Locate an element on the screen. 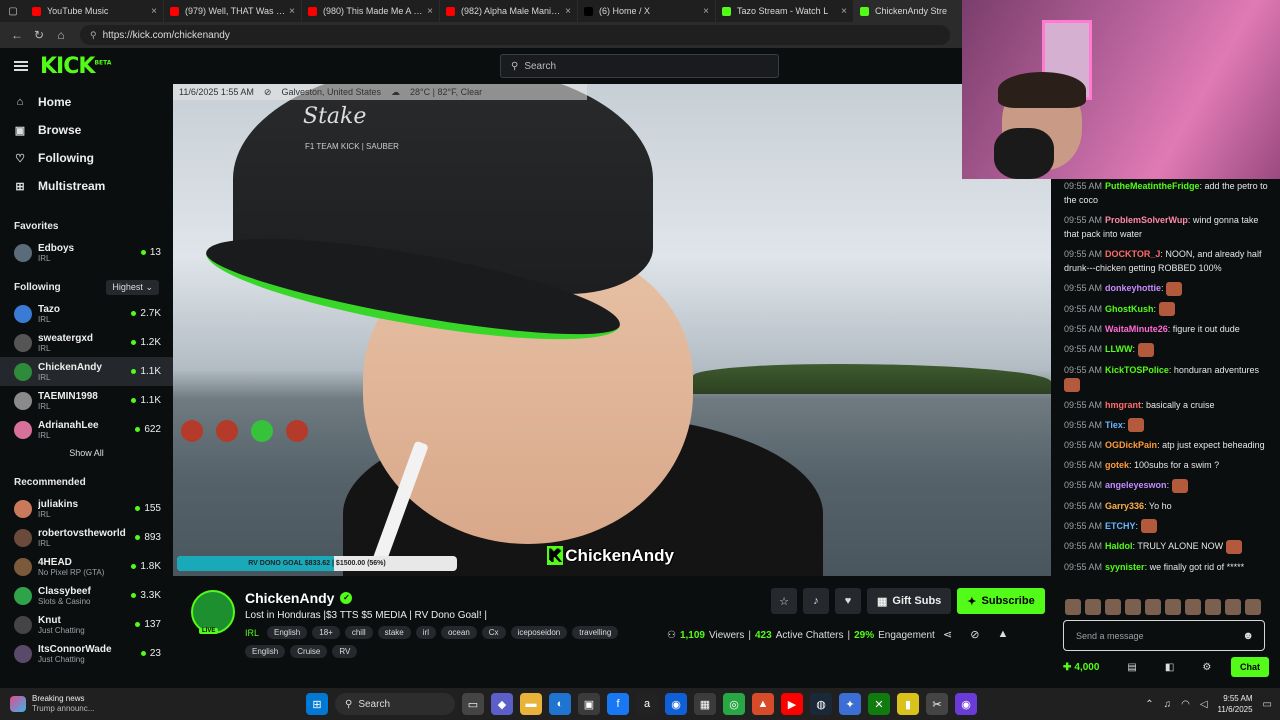 This screenshot has height=720, width=1280. file-explorer-icon: ▬ is located at coordinates (531, 704).